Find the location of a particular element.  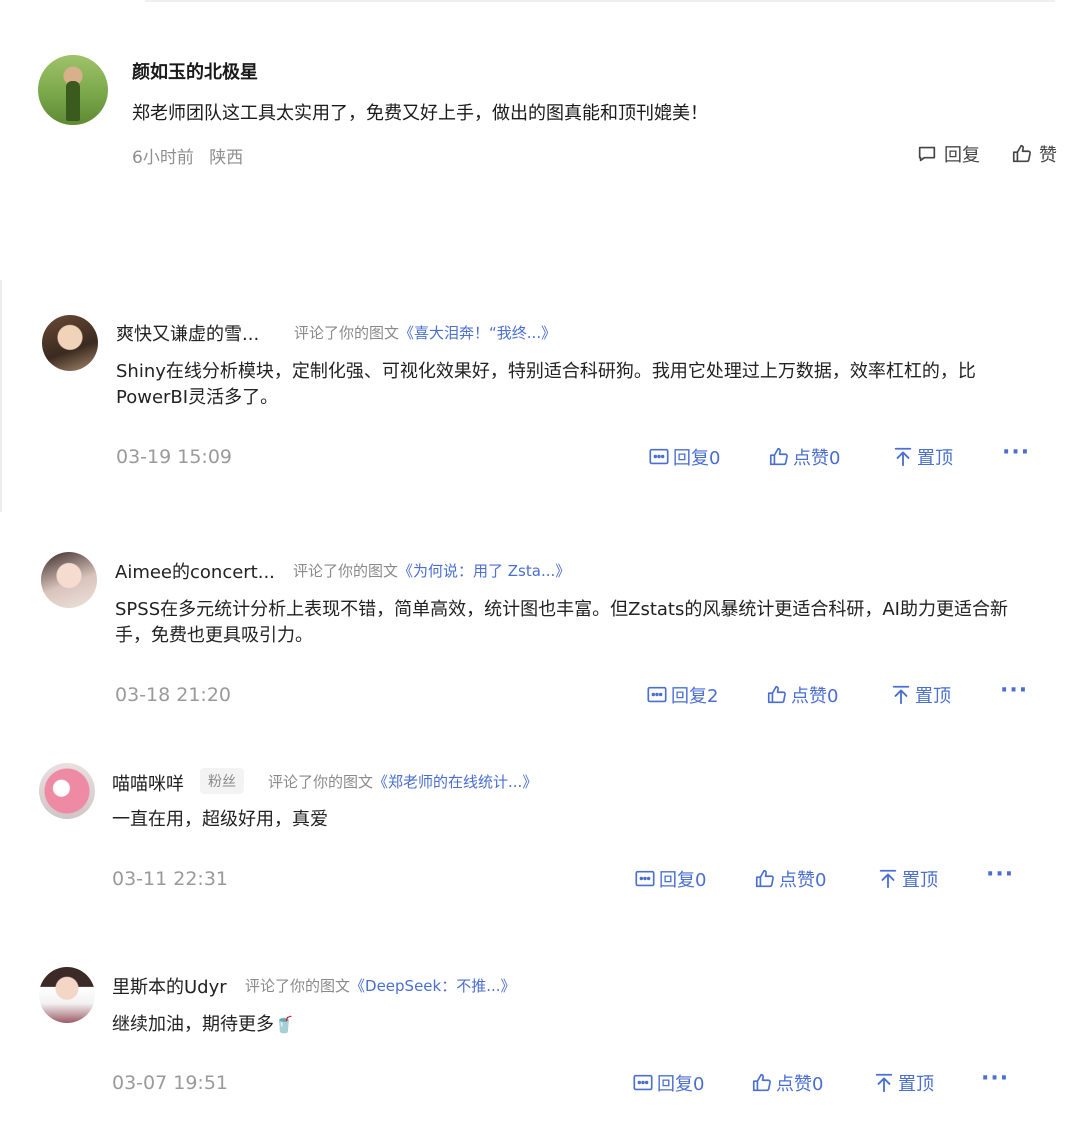

comment-date: 03-19 15:09 is located at coordinates (174, 457).